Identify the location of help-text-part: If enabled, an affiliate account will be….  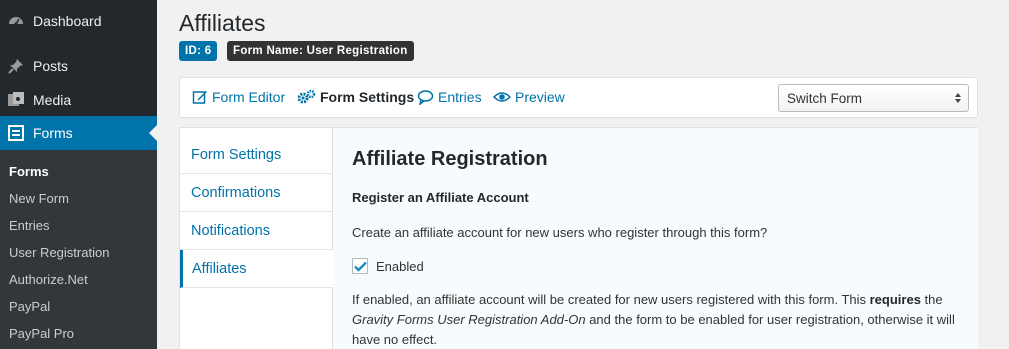
(611, 299).